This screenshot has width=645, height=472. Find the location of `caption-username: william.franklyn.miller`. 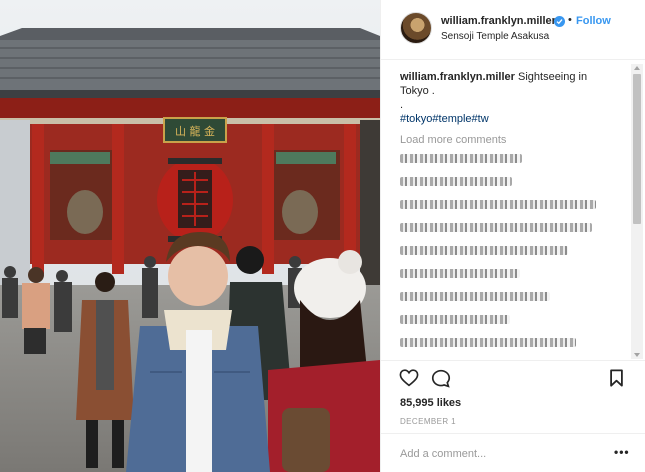

caption-username: william.franklyn.miller is located at coordinates (457, 77).